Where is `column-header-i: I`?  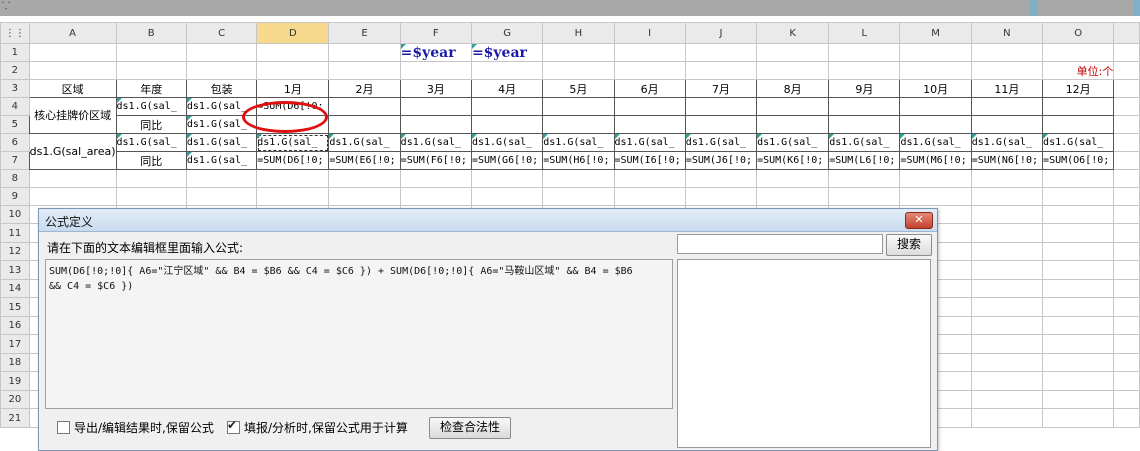
column-header-i: I is located at coordinates (649, 33).